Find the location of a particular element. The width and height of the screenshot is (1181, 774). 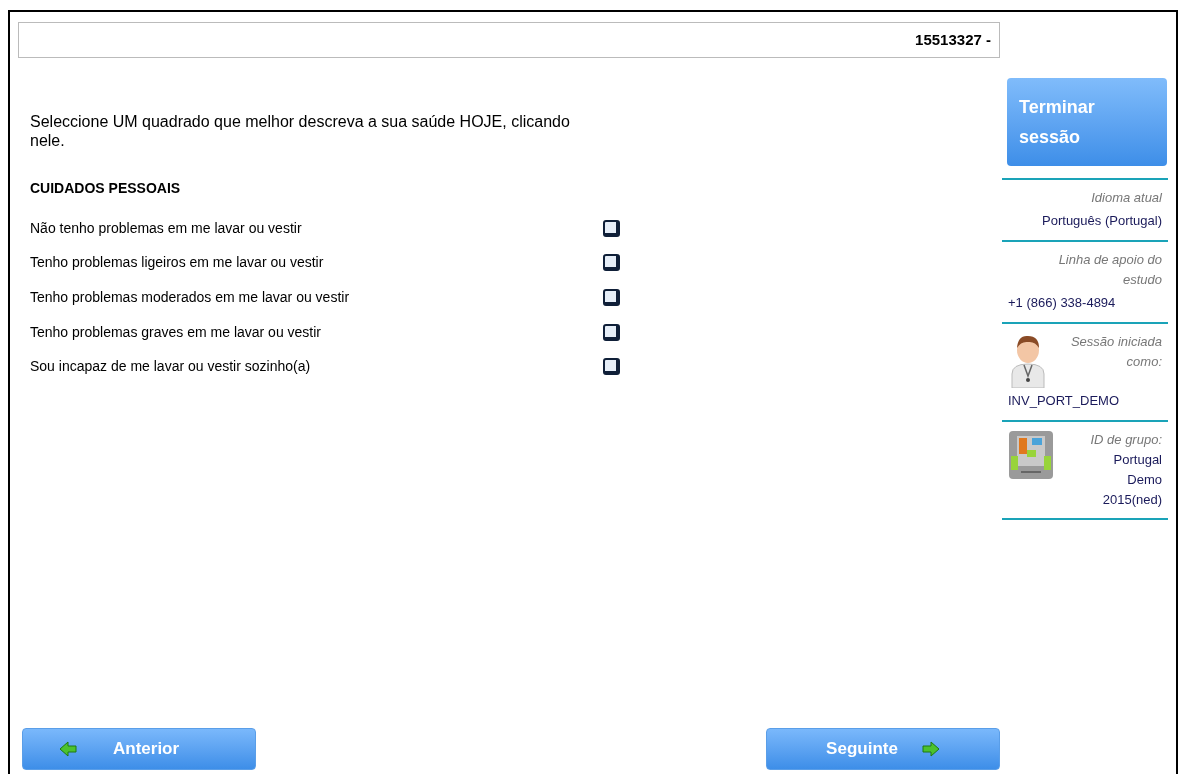

instruction-text: Seleccione UM quadrado que melhor descreva a sua saúde HOJE, clicando nele. is located at coordinates (300, 131).